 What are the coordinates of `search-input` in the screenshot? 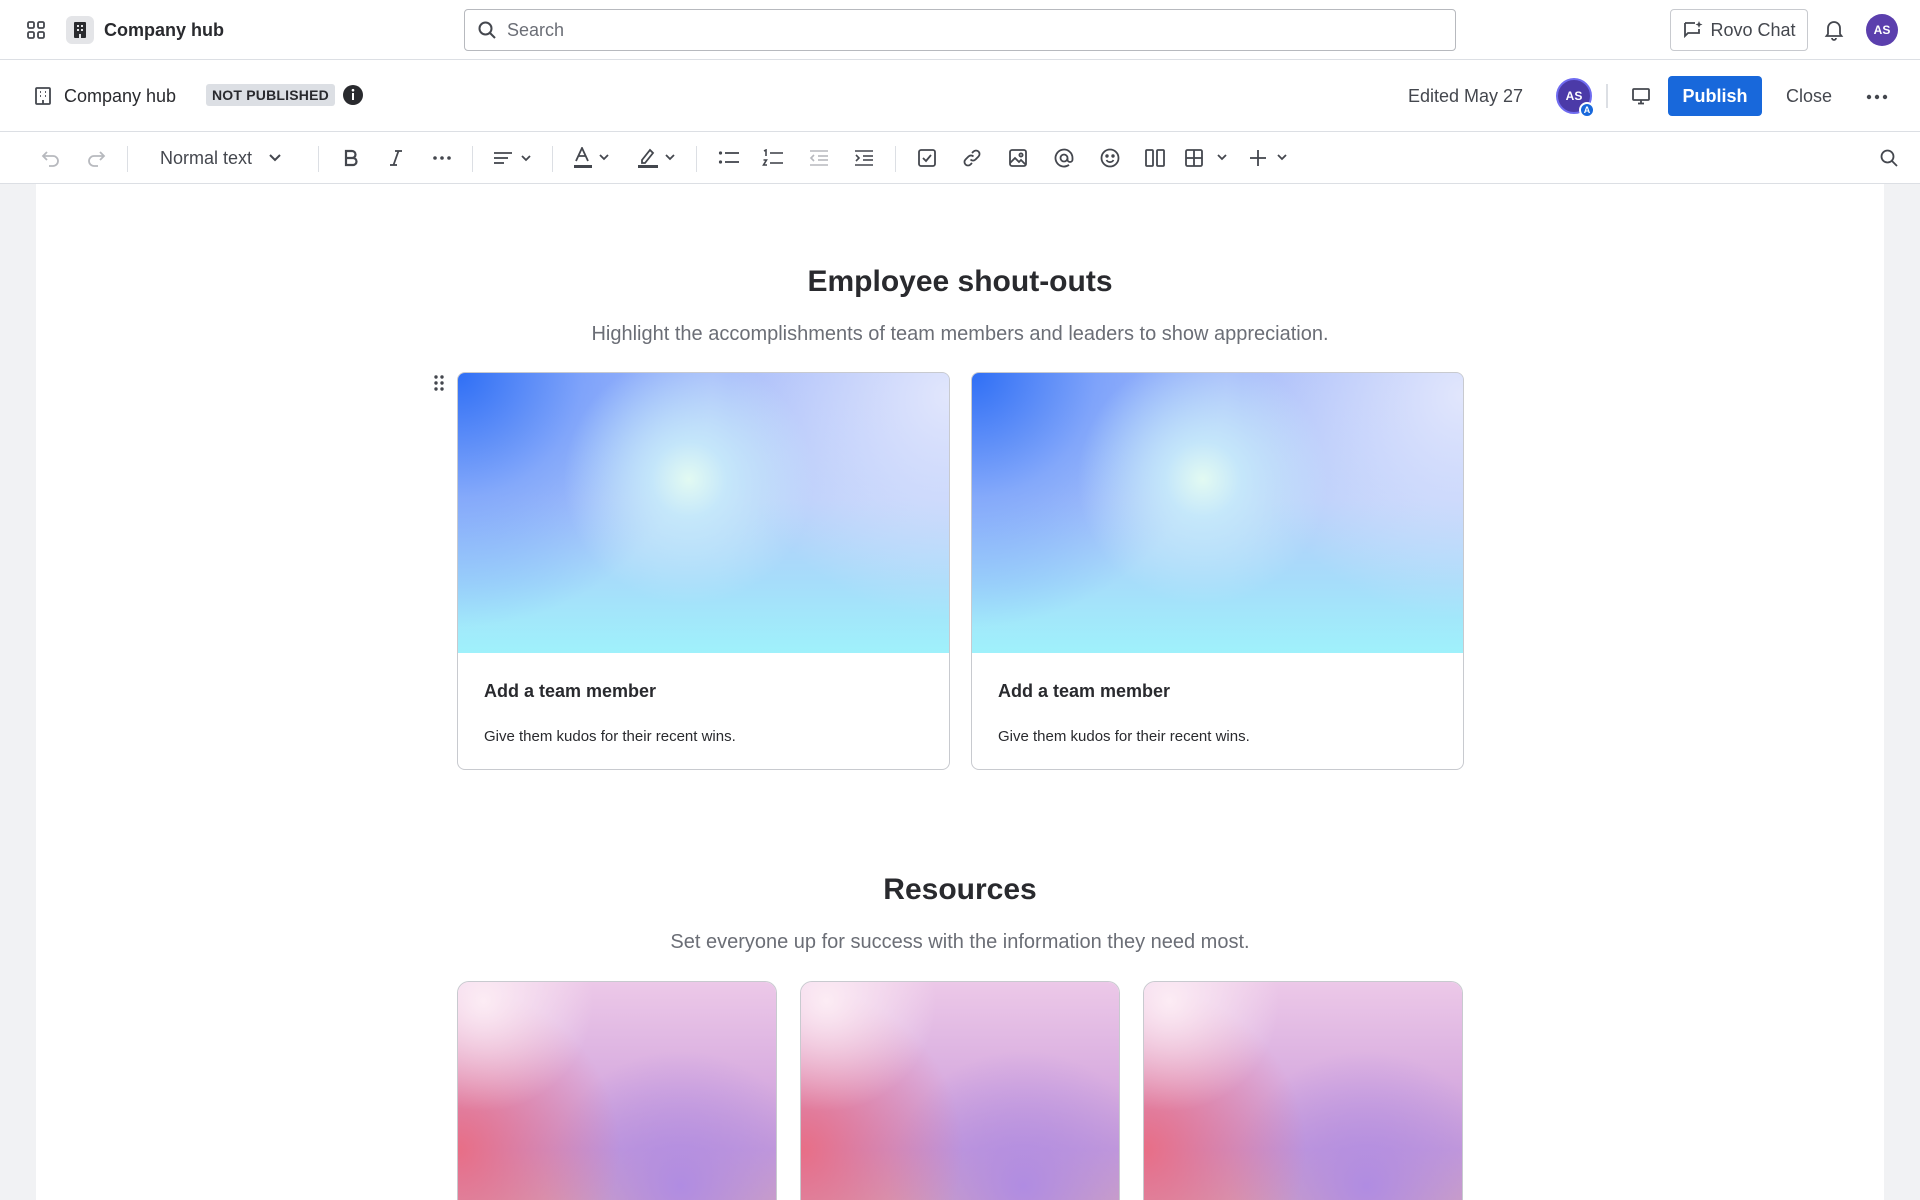 It's located at (957, 30).